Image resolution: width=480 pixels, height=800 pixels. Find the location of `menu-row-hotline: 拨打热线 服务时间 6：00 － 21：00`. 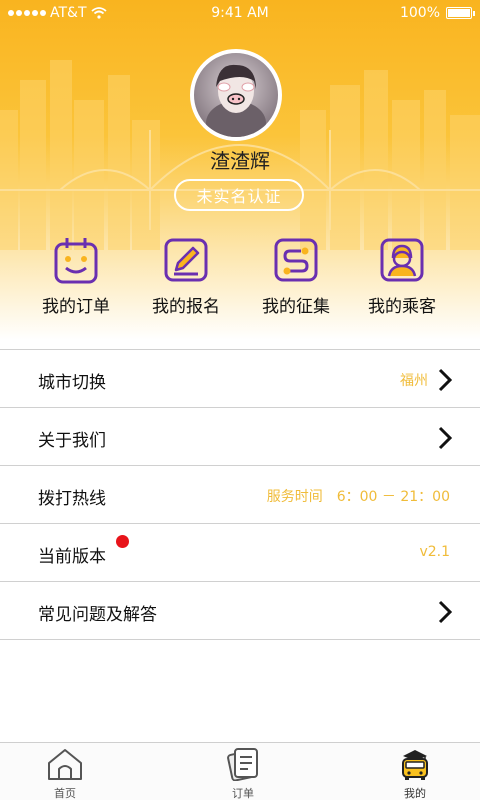

menu-row-hotline: 拨打热线 服务时间 6：00 － 21：00 is located at coordinates (240, 495).